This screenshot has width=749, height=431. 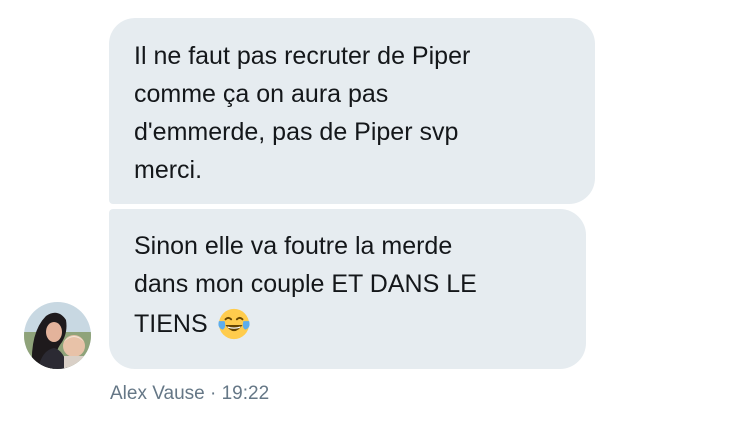 I want to click on message-meta: Alex Vause · 19:22, so click(x=189, y=394).